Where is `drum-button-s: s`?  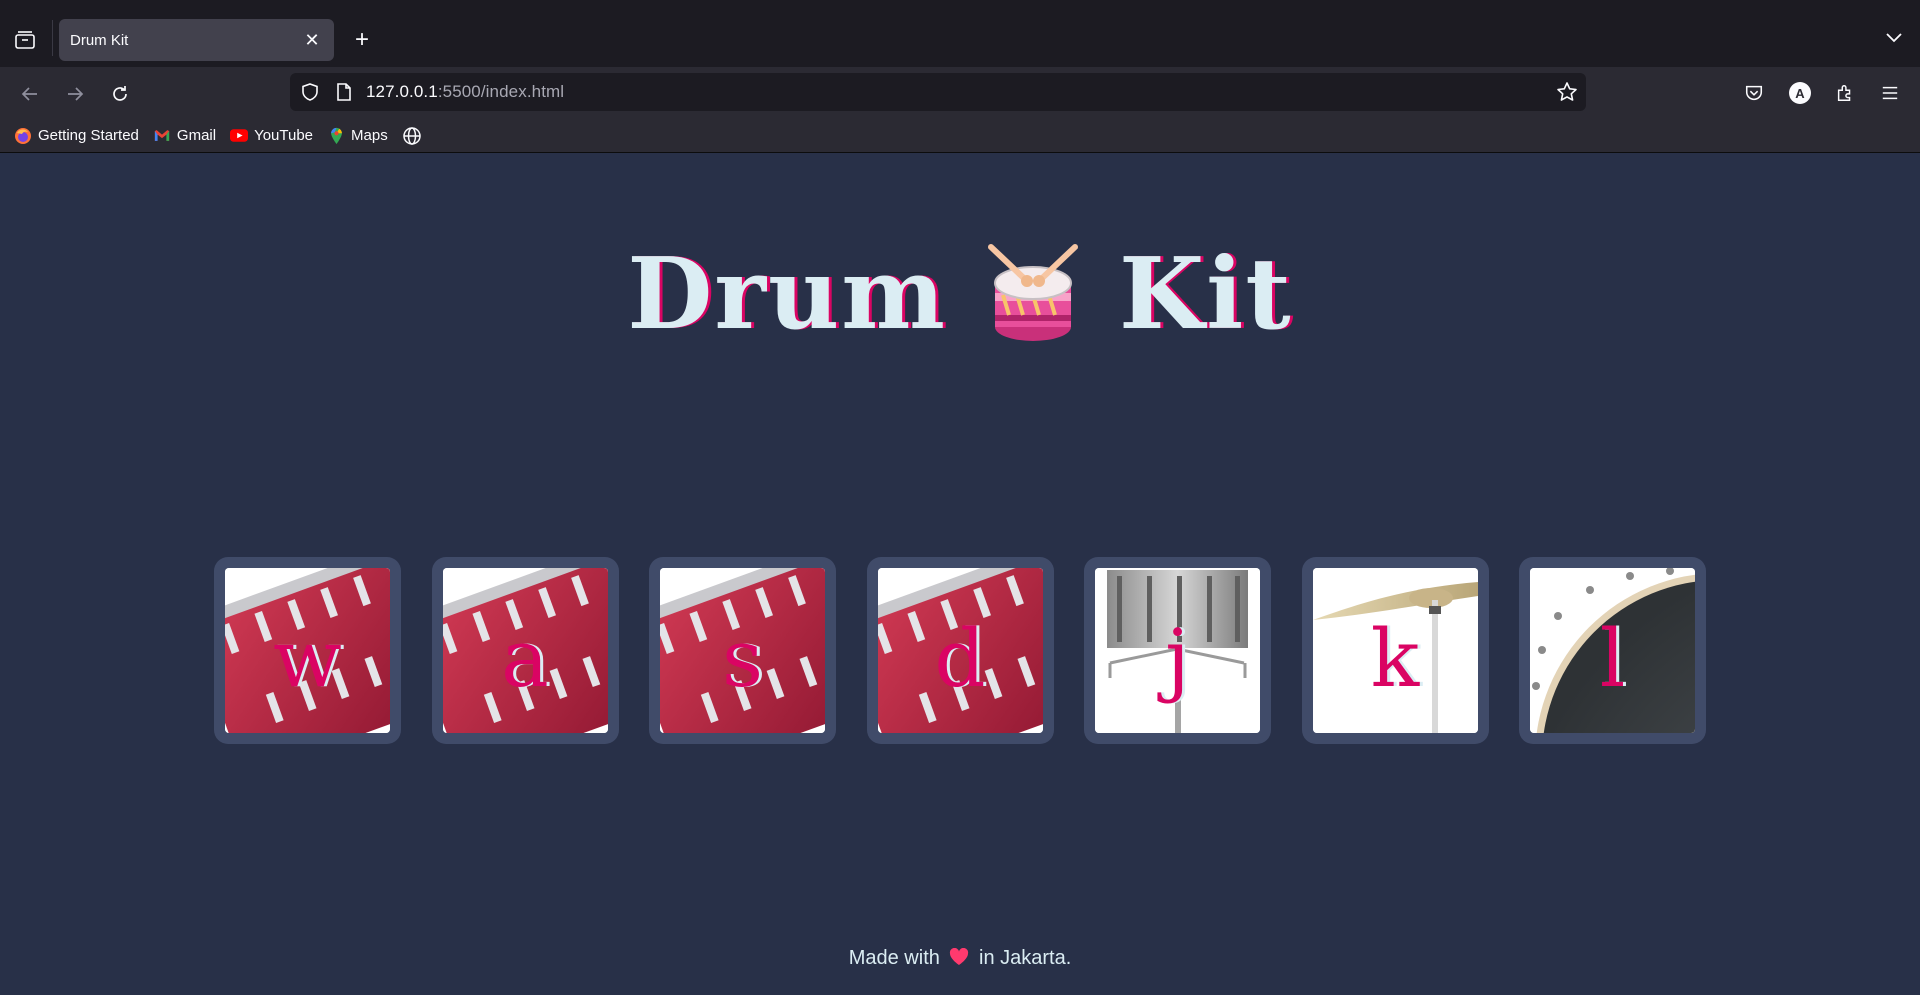 drum-button-s: s is located at coordinates (742, 650).